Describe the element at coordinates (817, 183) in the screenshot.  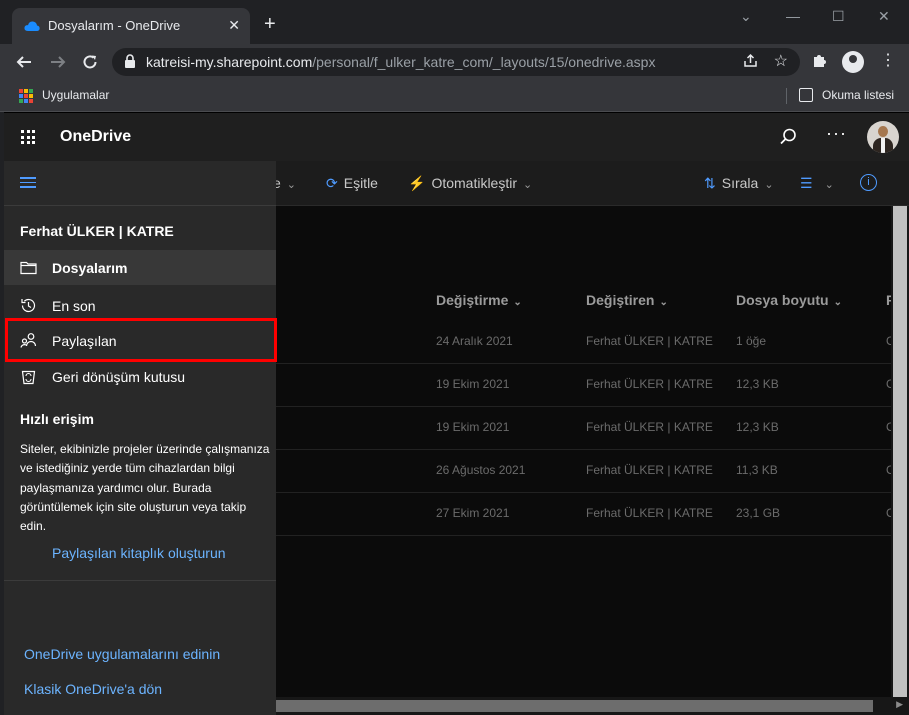
I see `view-options-button: ☰ ⌄` at that location.